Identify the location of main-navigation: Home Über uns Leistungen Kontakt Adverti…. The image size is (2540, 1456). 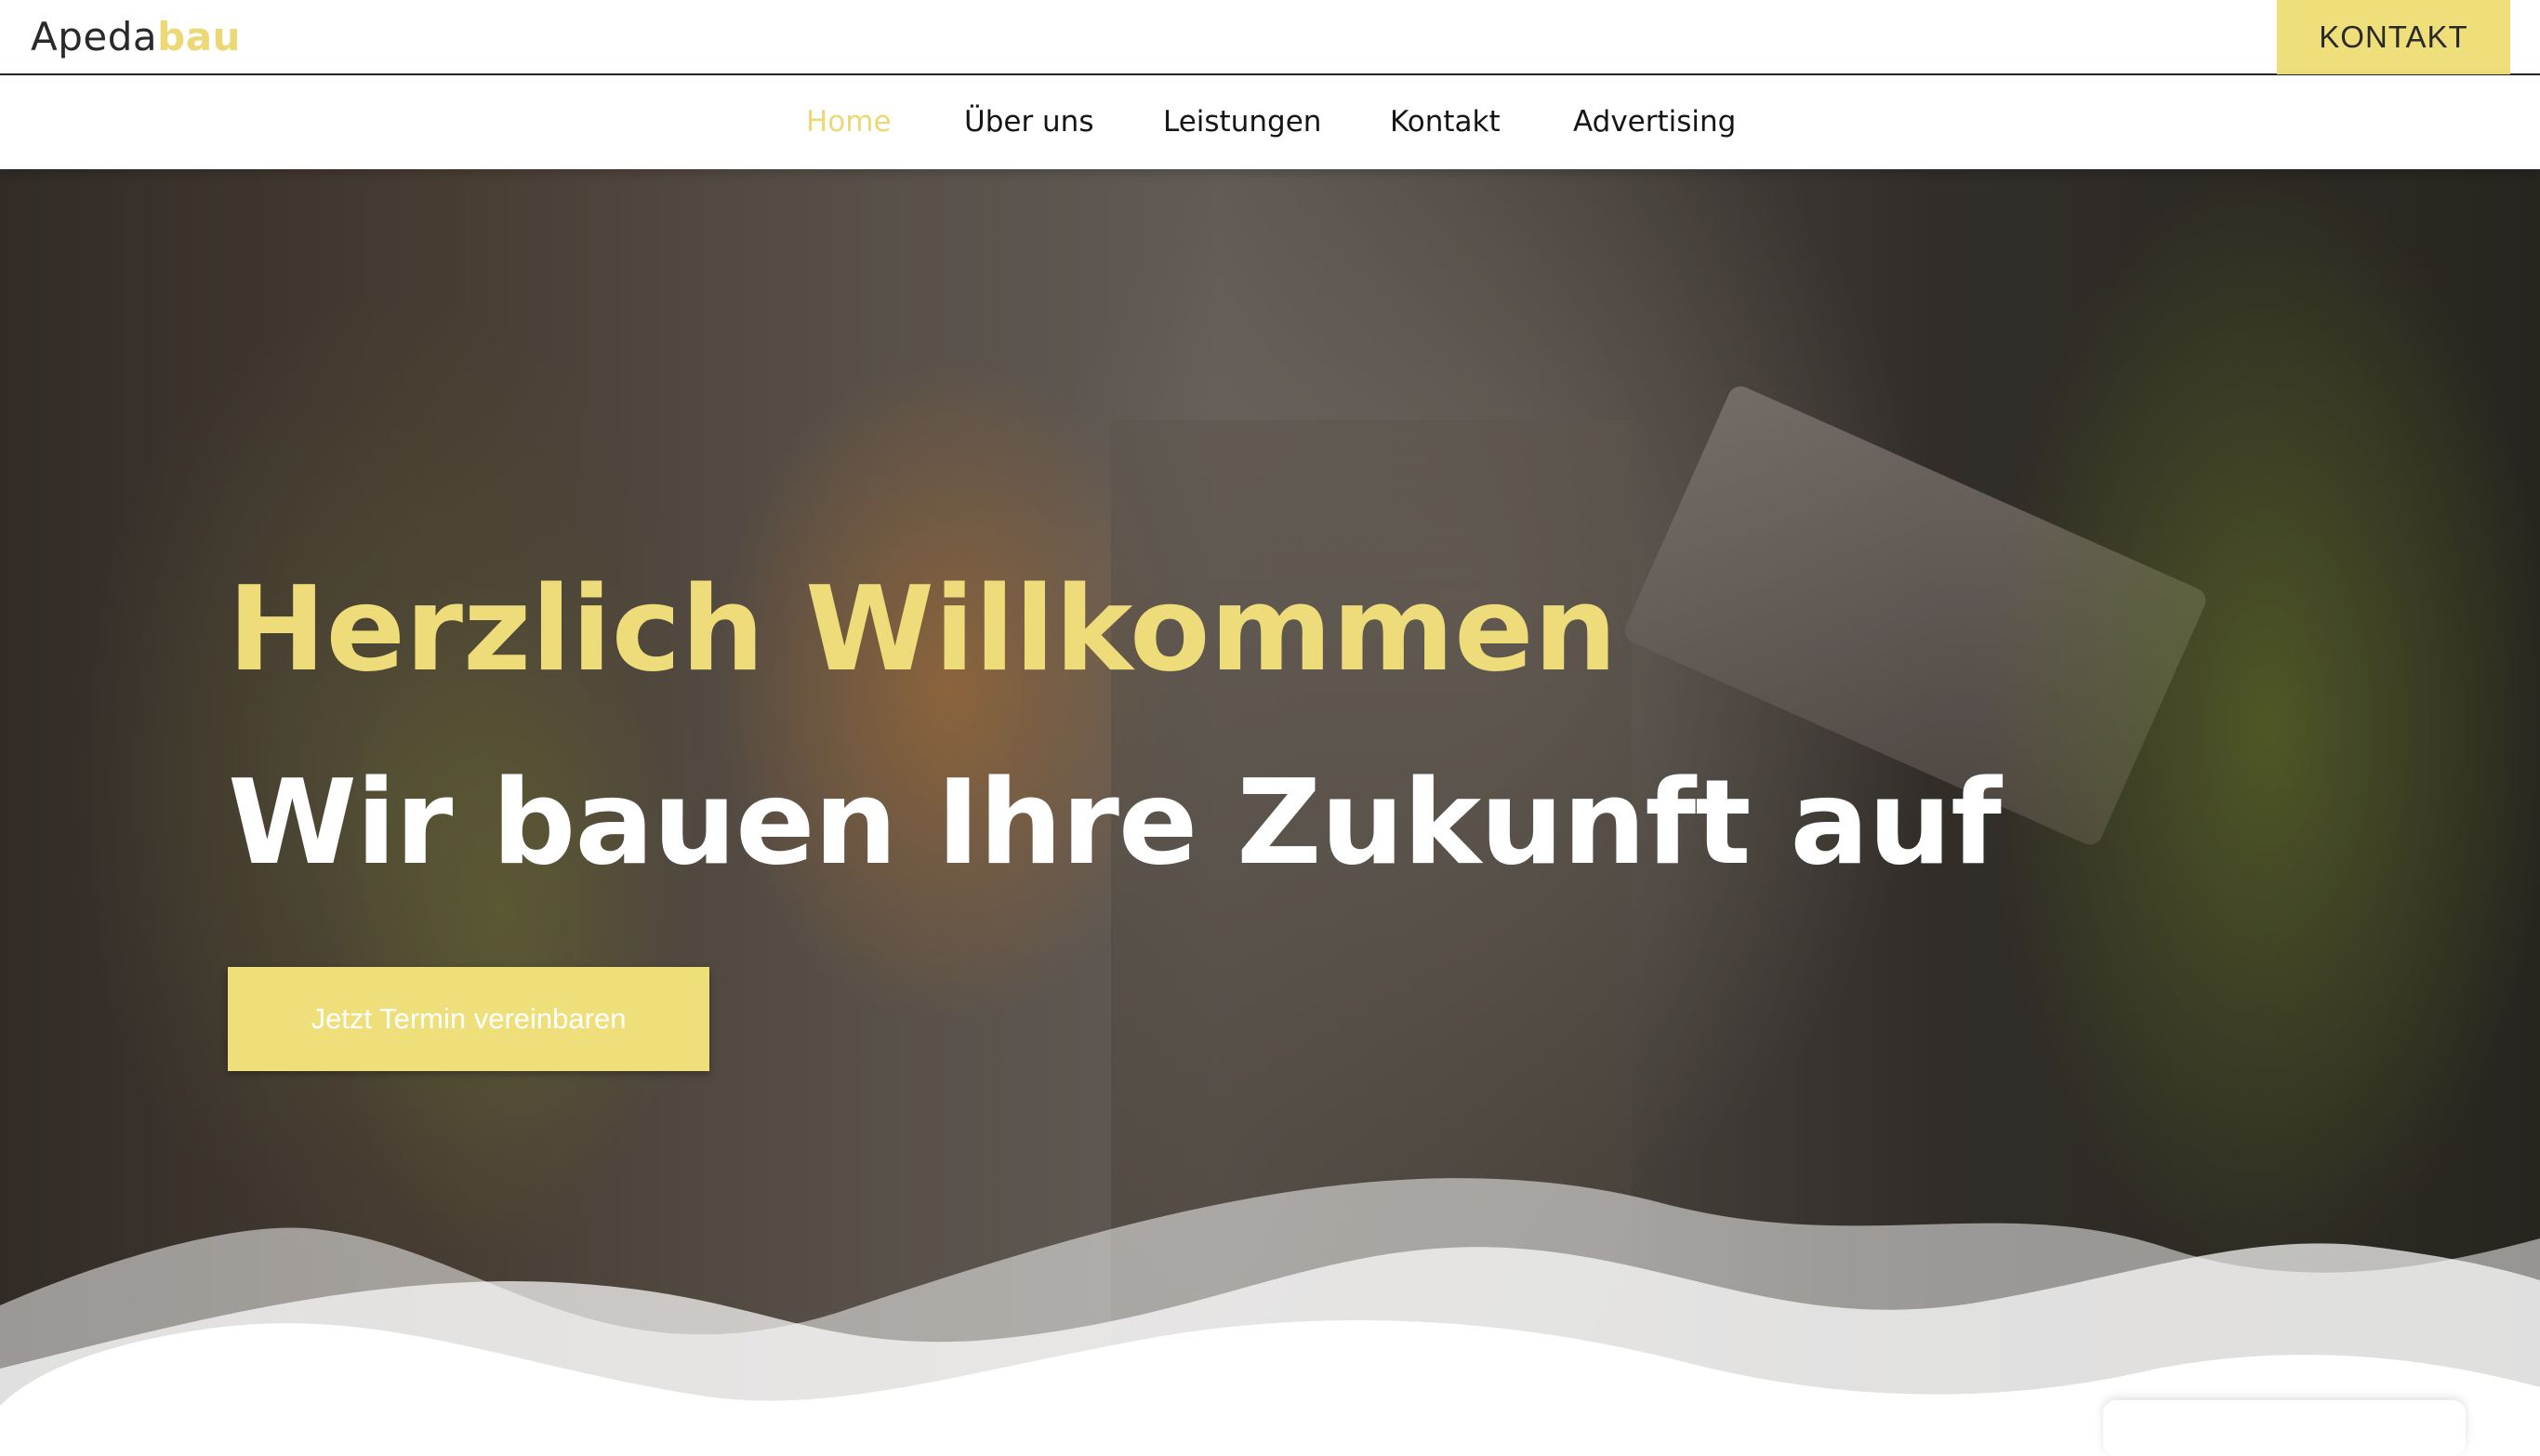
(1270, 122).